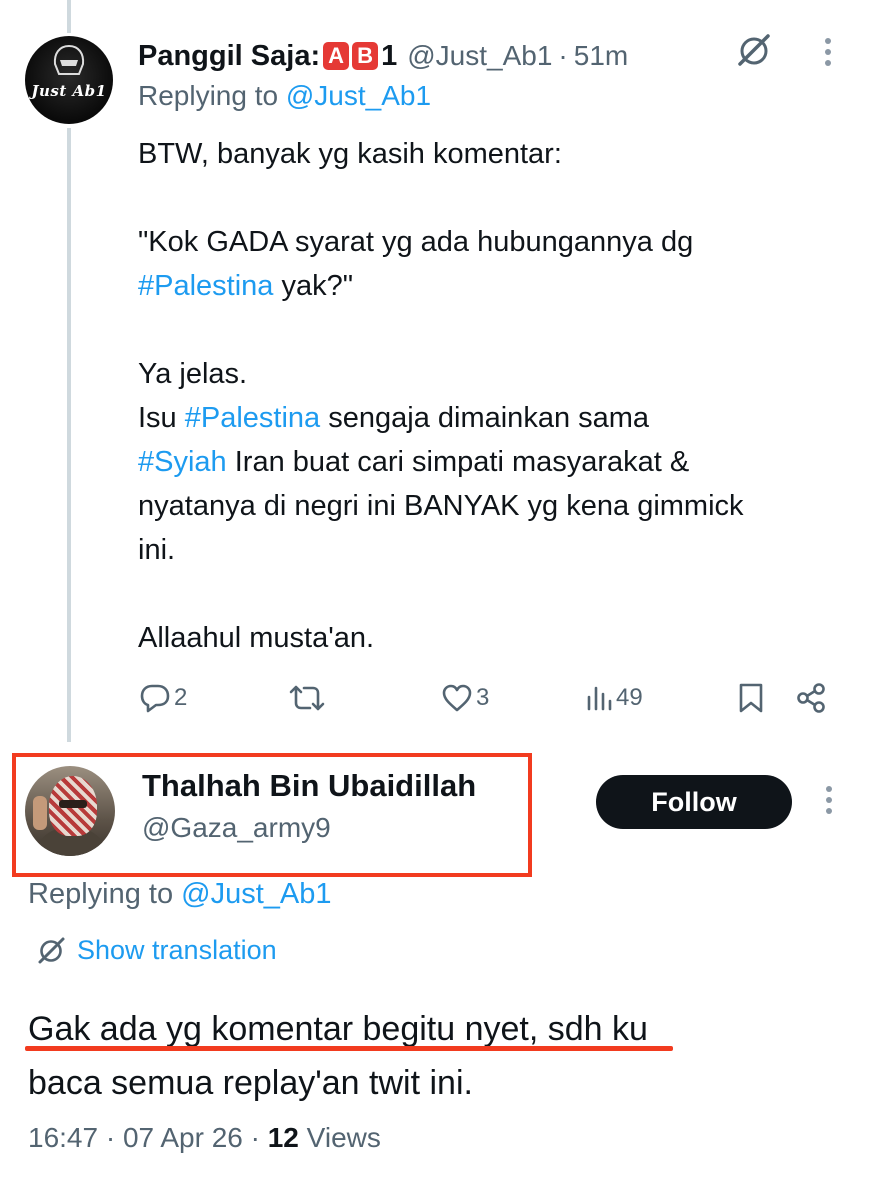 Image resolution: width=873 pixels, height=1200 pixels. Describe the element at coordinates (69, 91) in the screenshot. I see `avatar-logo-text: Just Ab1` at that location.